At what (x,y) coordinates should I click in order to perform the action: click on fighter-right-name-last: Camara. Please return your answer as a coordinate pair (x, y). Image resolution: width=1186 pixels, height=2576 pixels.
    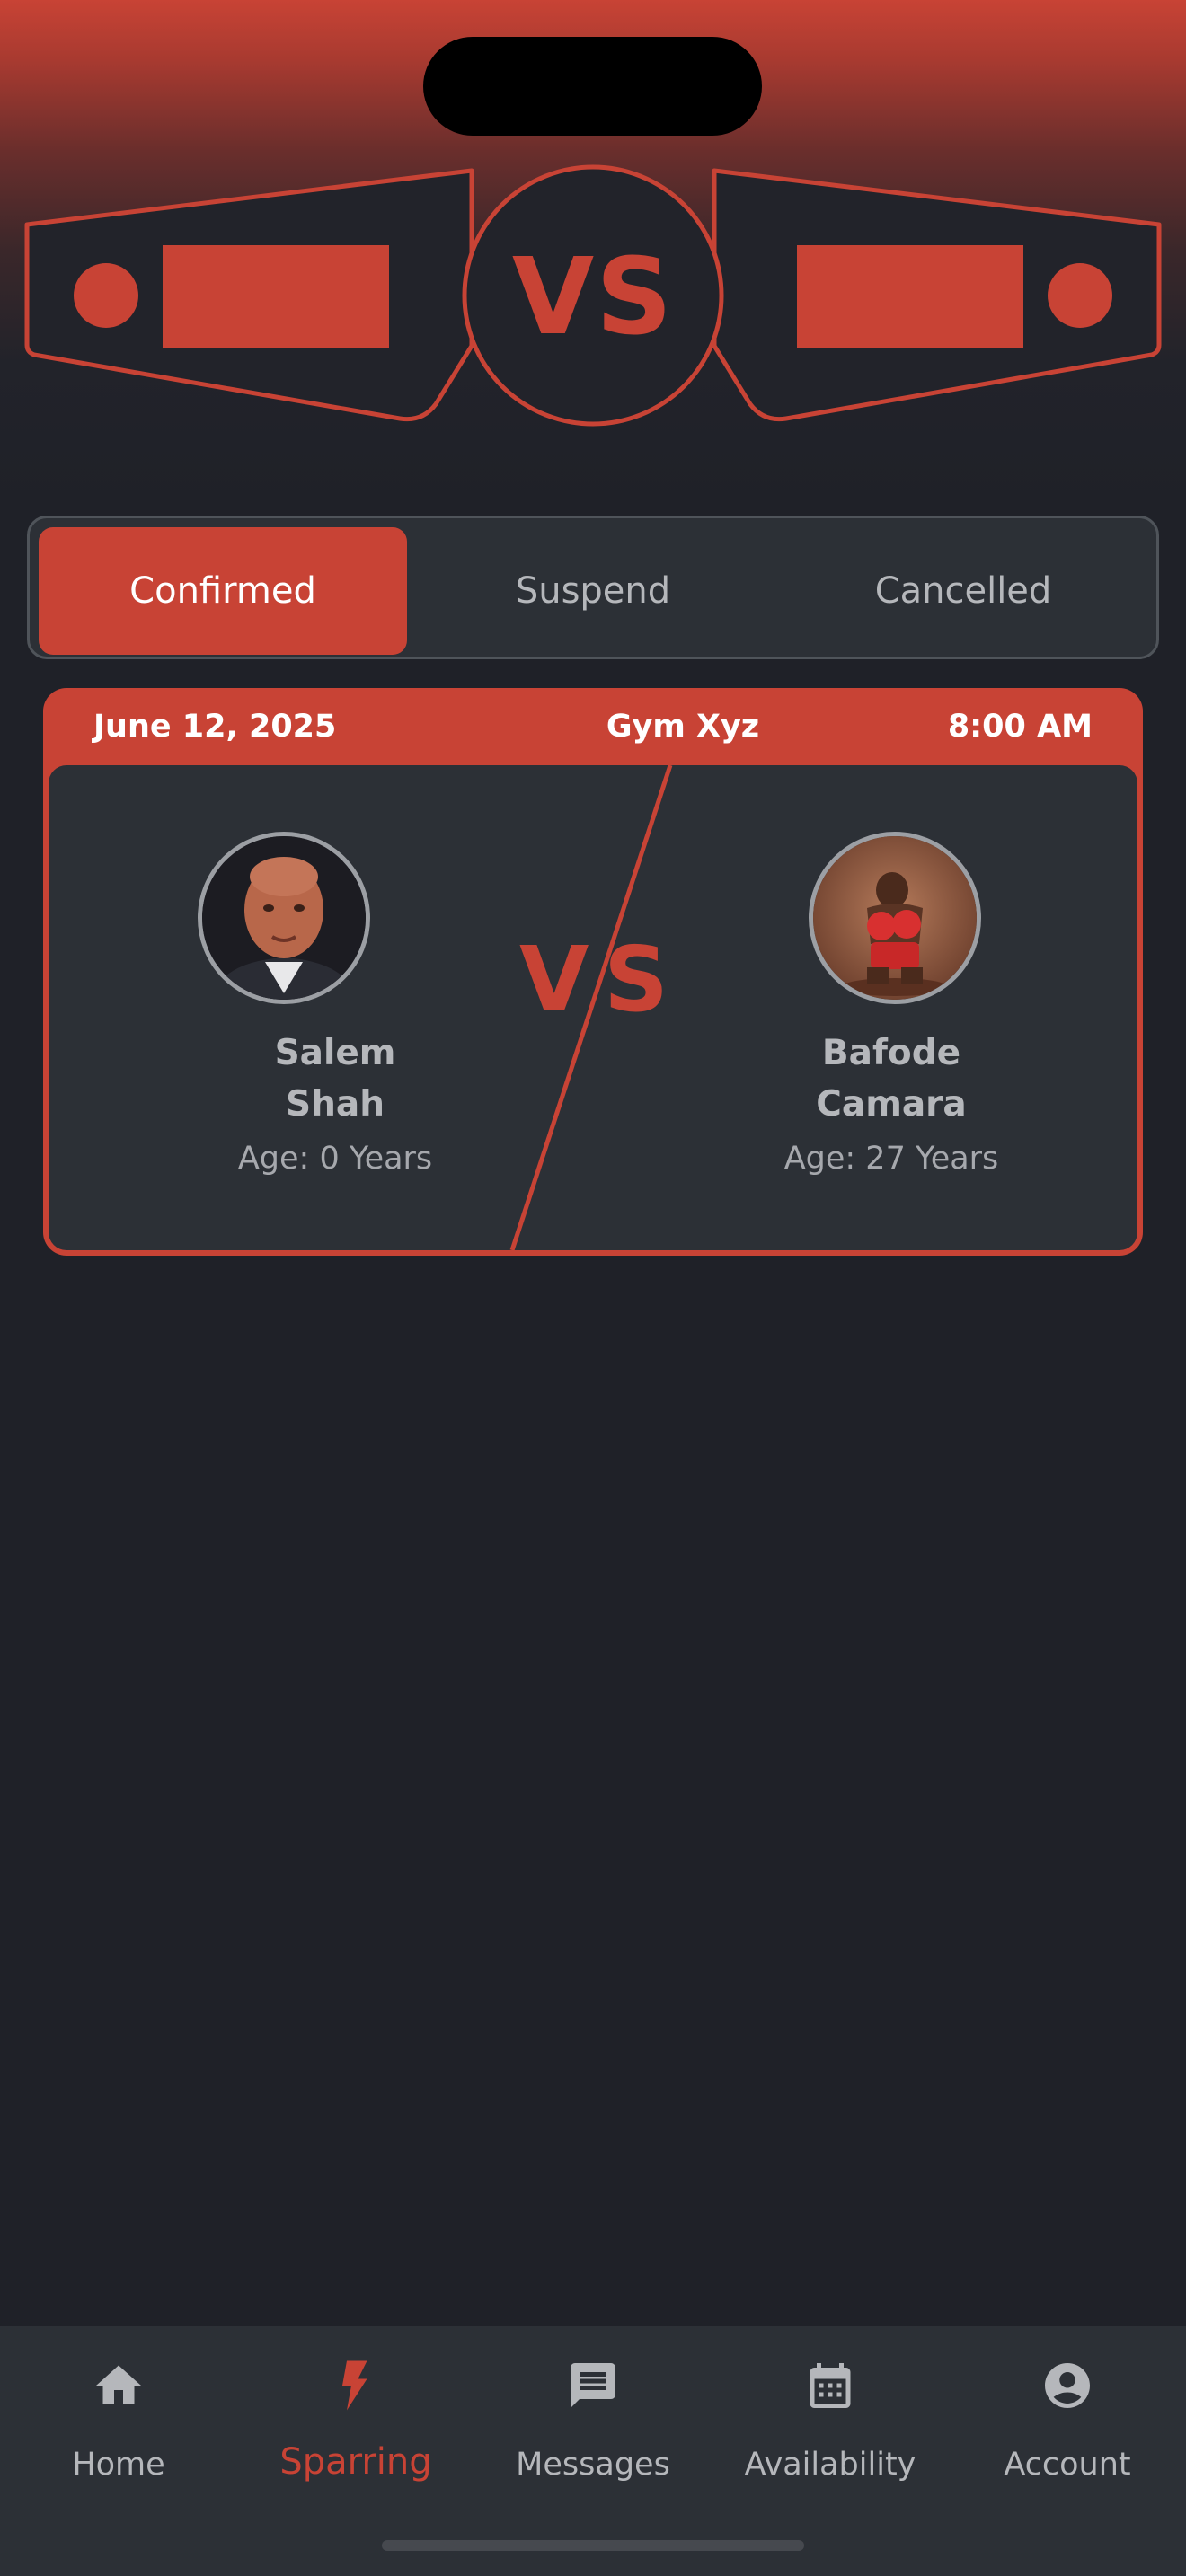
    Looking at the image, I should click on (891, 1104).